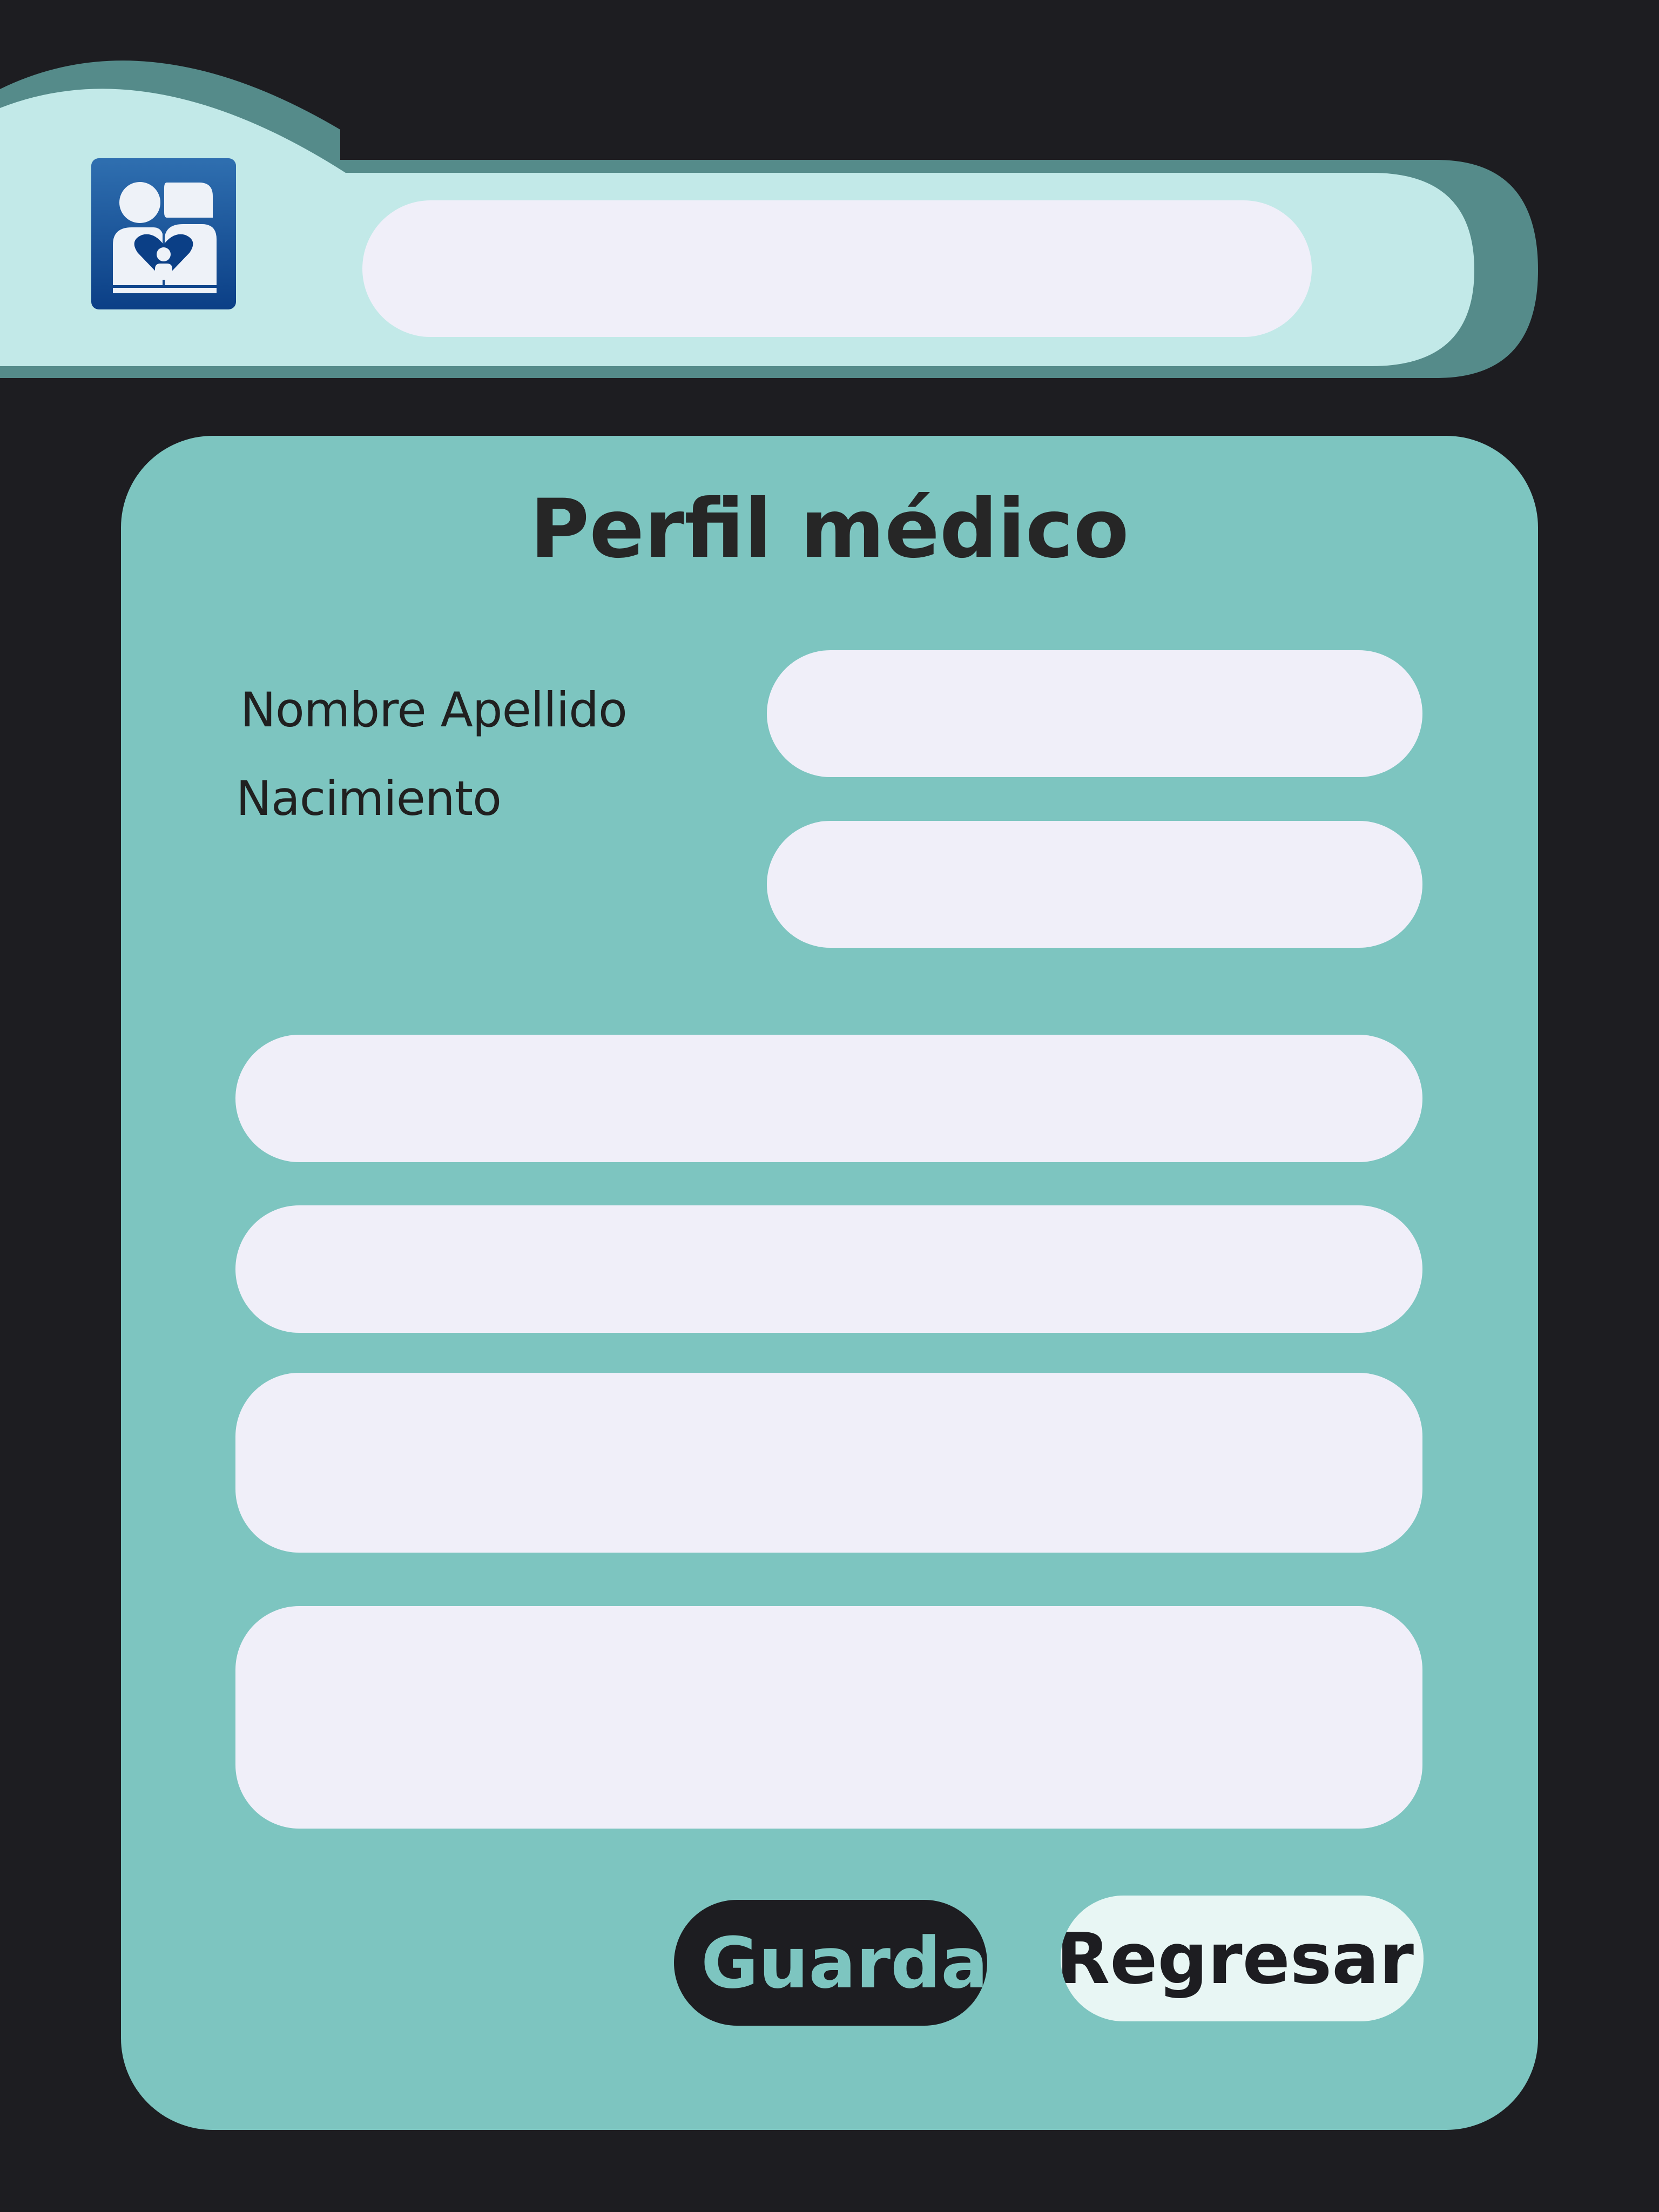 The image size is (1659, 2212). Describe the element at coordinates (1094, 713) in the screenshot. I see `full-name-field` at that location.